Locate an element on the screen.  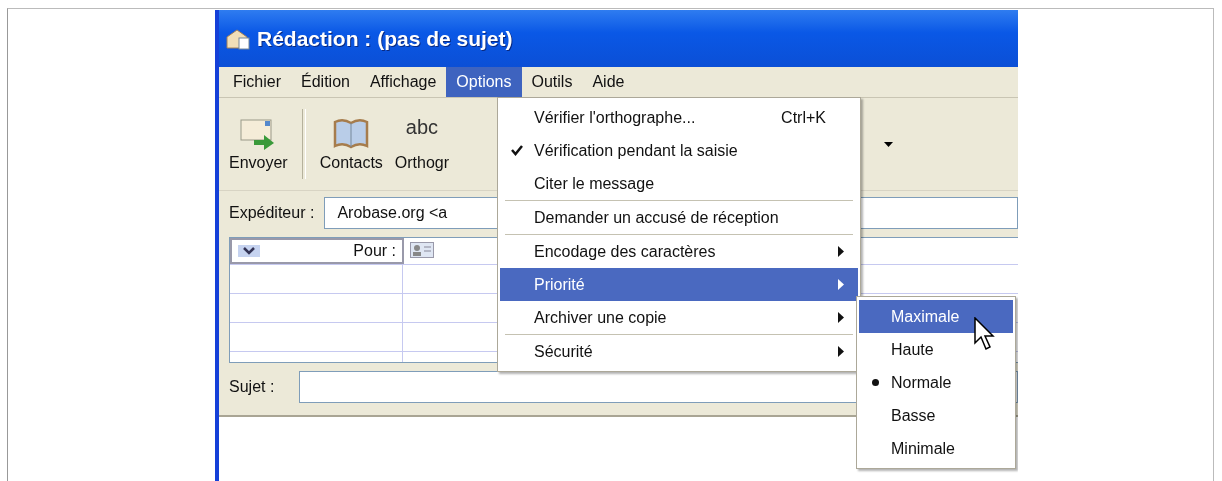
shortcut-label: Ctrl+K is located at coordinates (803, 117).